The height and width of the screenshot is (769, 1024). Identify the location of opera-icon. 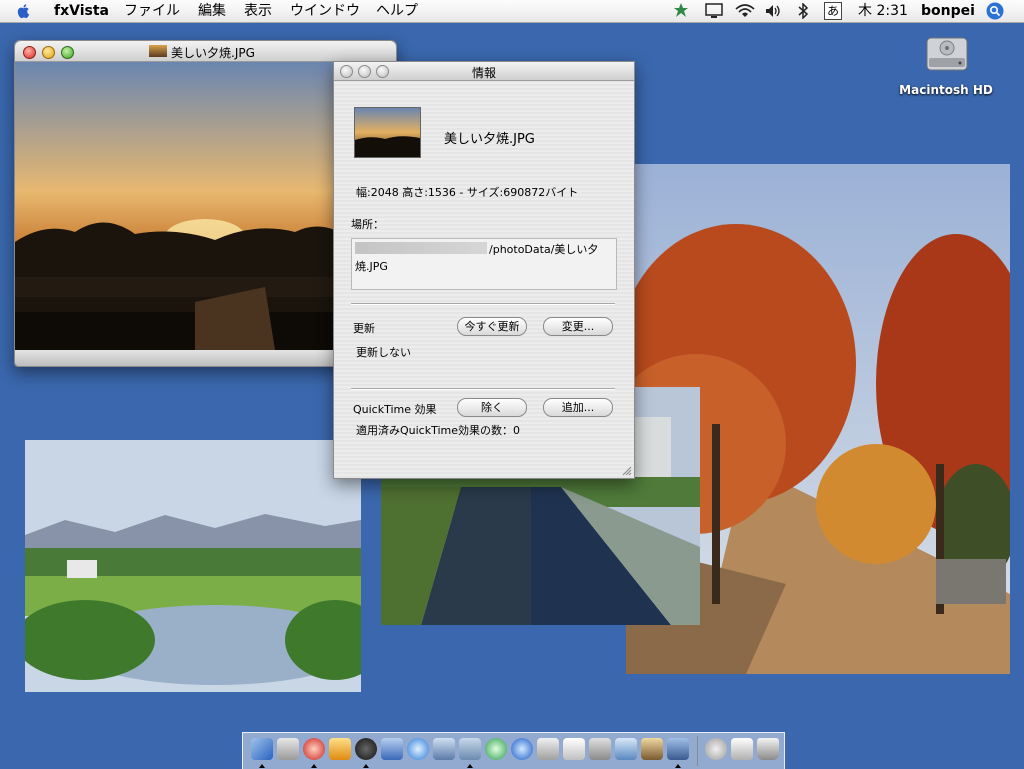
(314, 749).